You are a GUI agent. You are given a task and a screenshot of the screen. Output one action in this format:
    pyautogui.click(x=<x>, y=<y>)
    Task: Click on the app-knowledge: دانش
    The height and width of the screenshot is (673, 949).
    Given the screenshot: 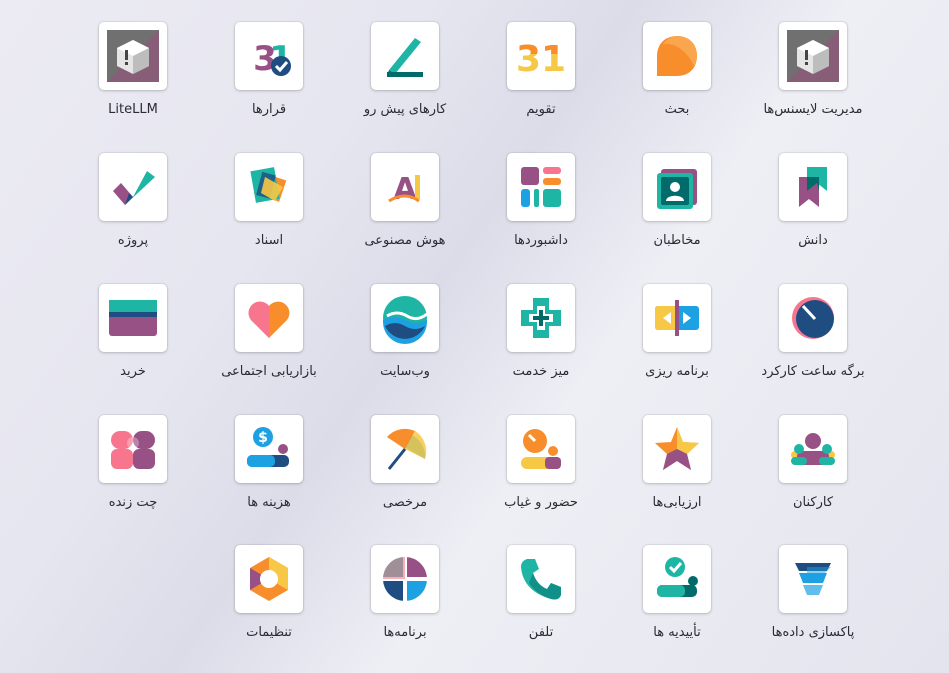 What is the action you would take?
    pyautogui.click(x=813, y=191)
    